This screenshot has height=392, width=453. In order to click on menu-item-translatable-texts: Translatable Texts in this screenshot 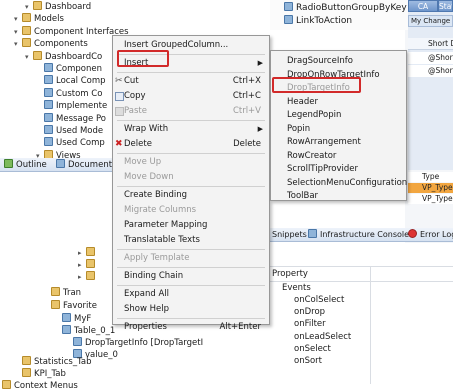, I will do `click(191, 240)`.